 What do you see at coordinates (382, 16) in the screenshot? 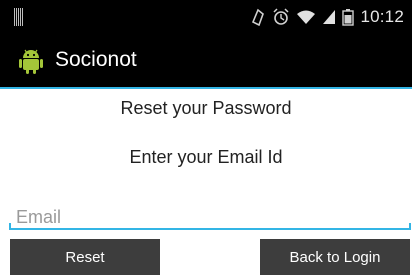
I see `status-time: 10:12` at bounding box center [382, 16].